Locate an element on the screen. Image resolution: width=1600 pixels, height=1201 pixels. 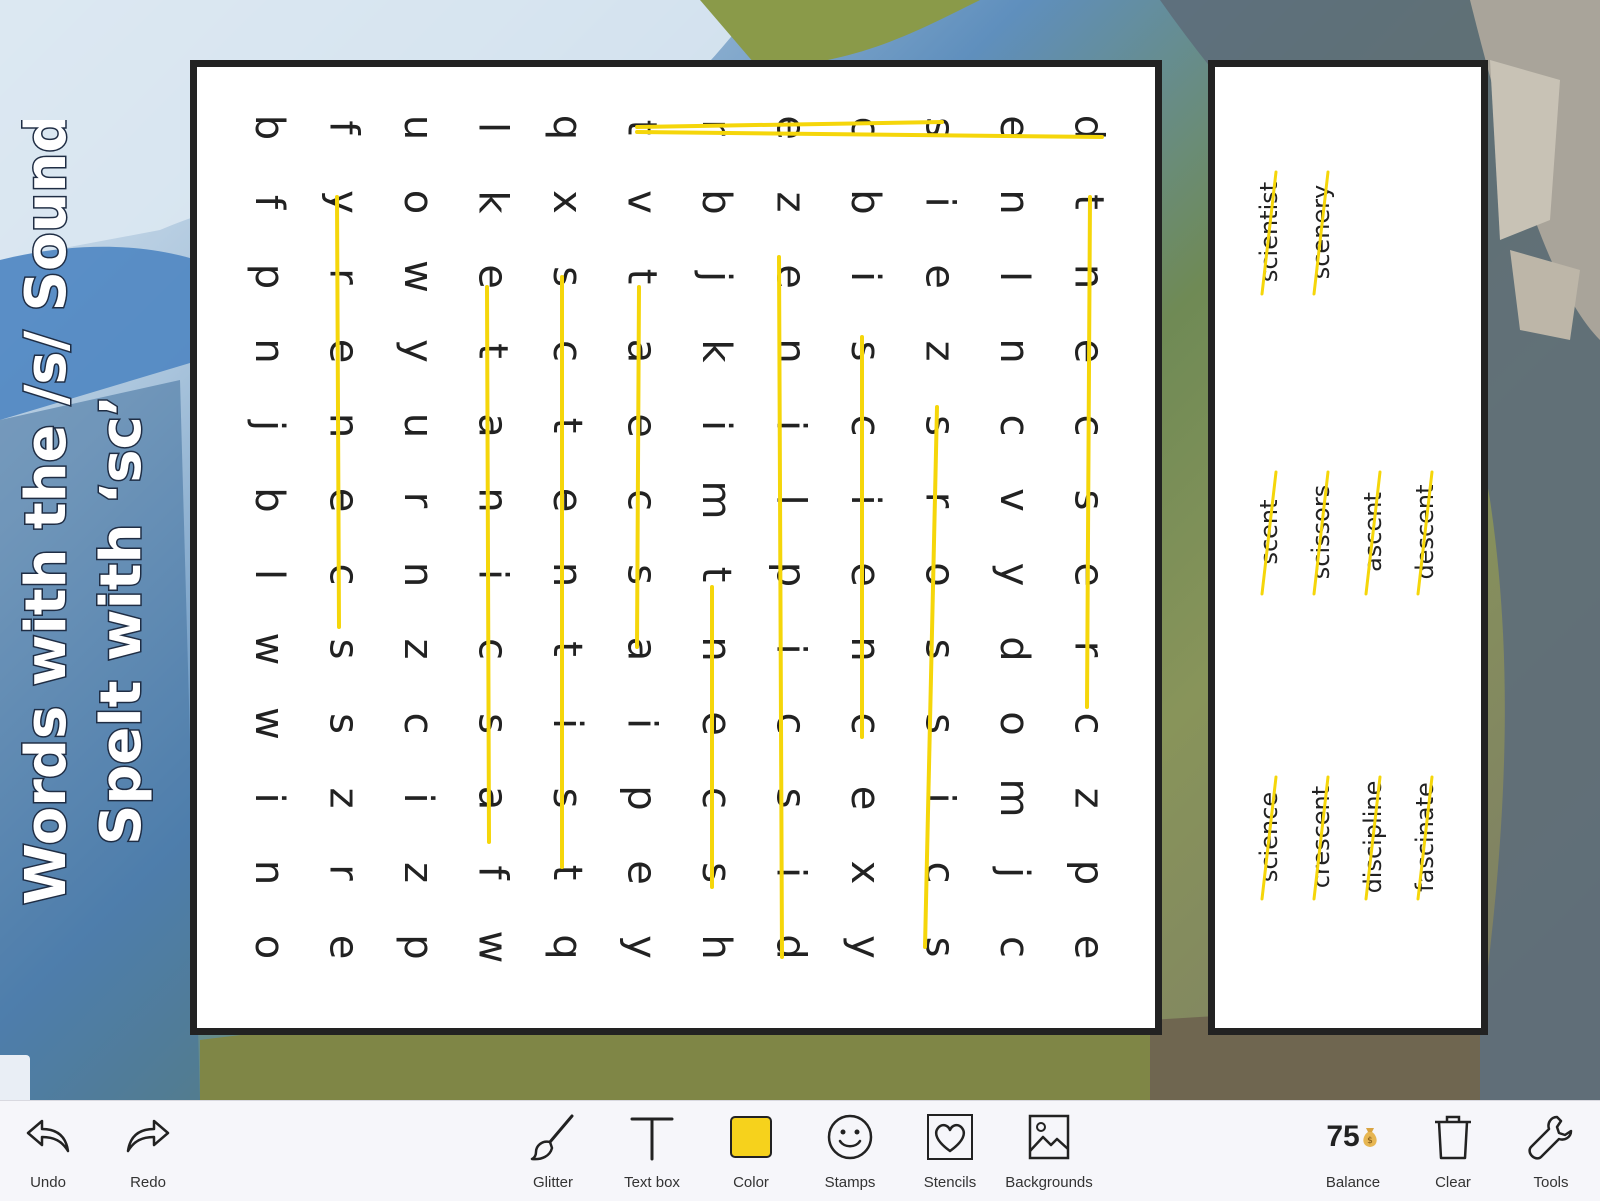
smiley-icon is located at coordinates (850, 1137).